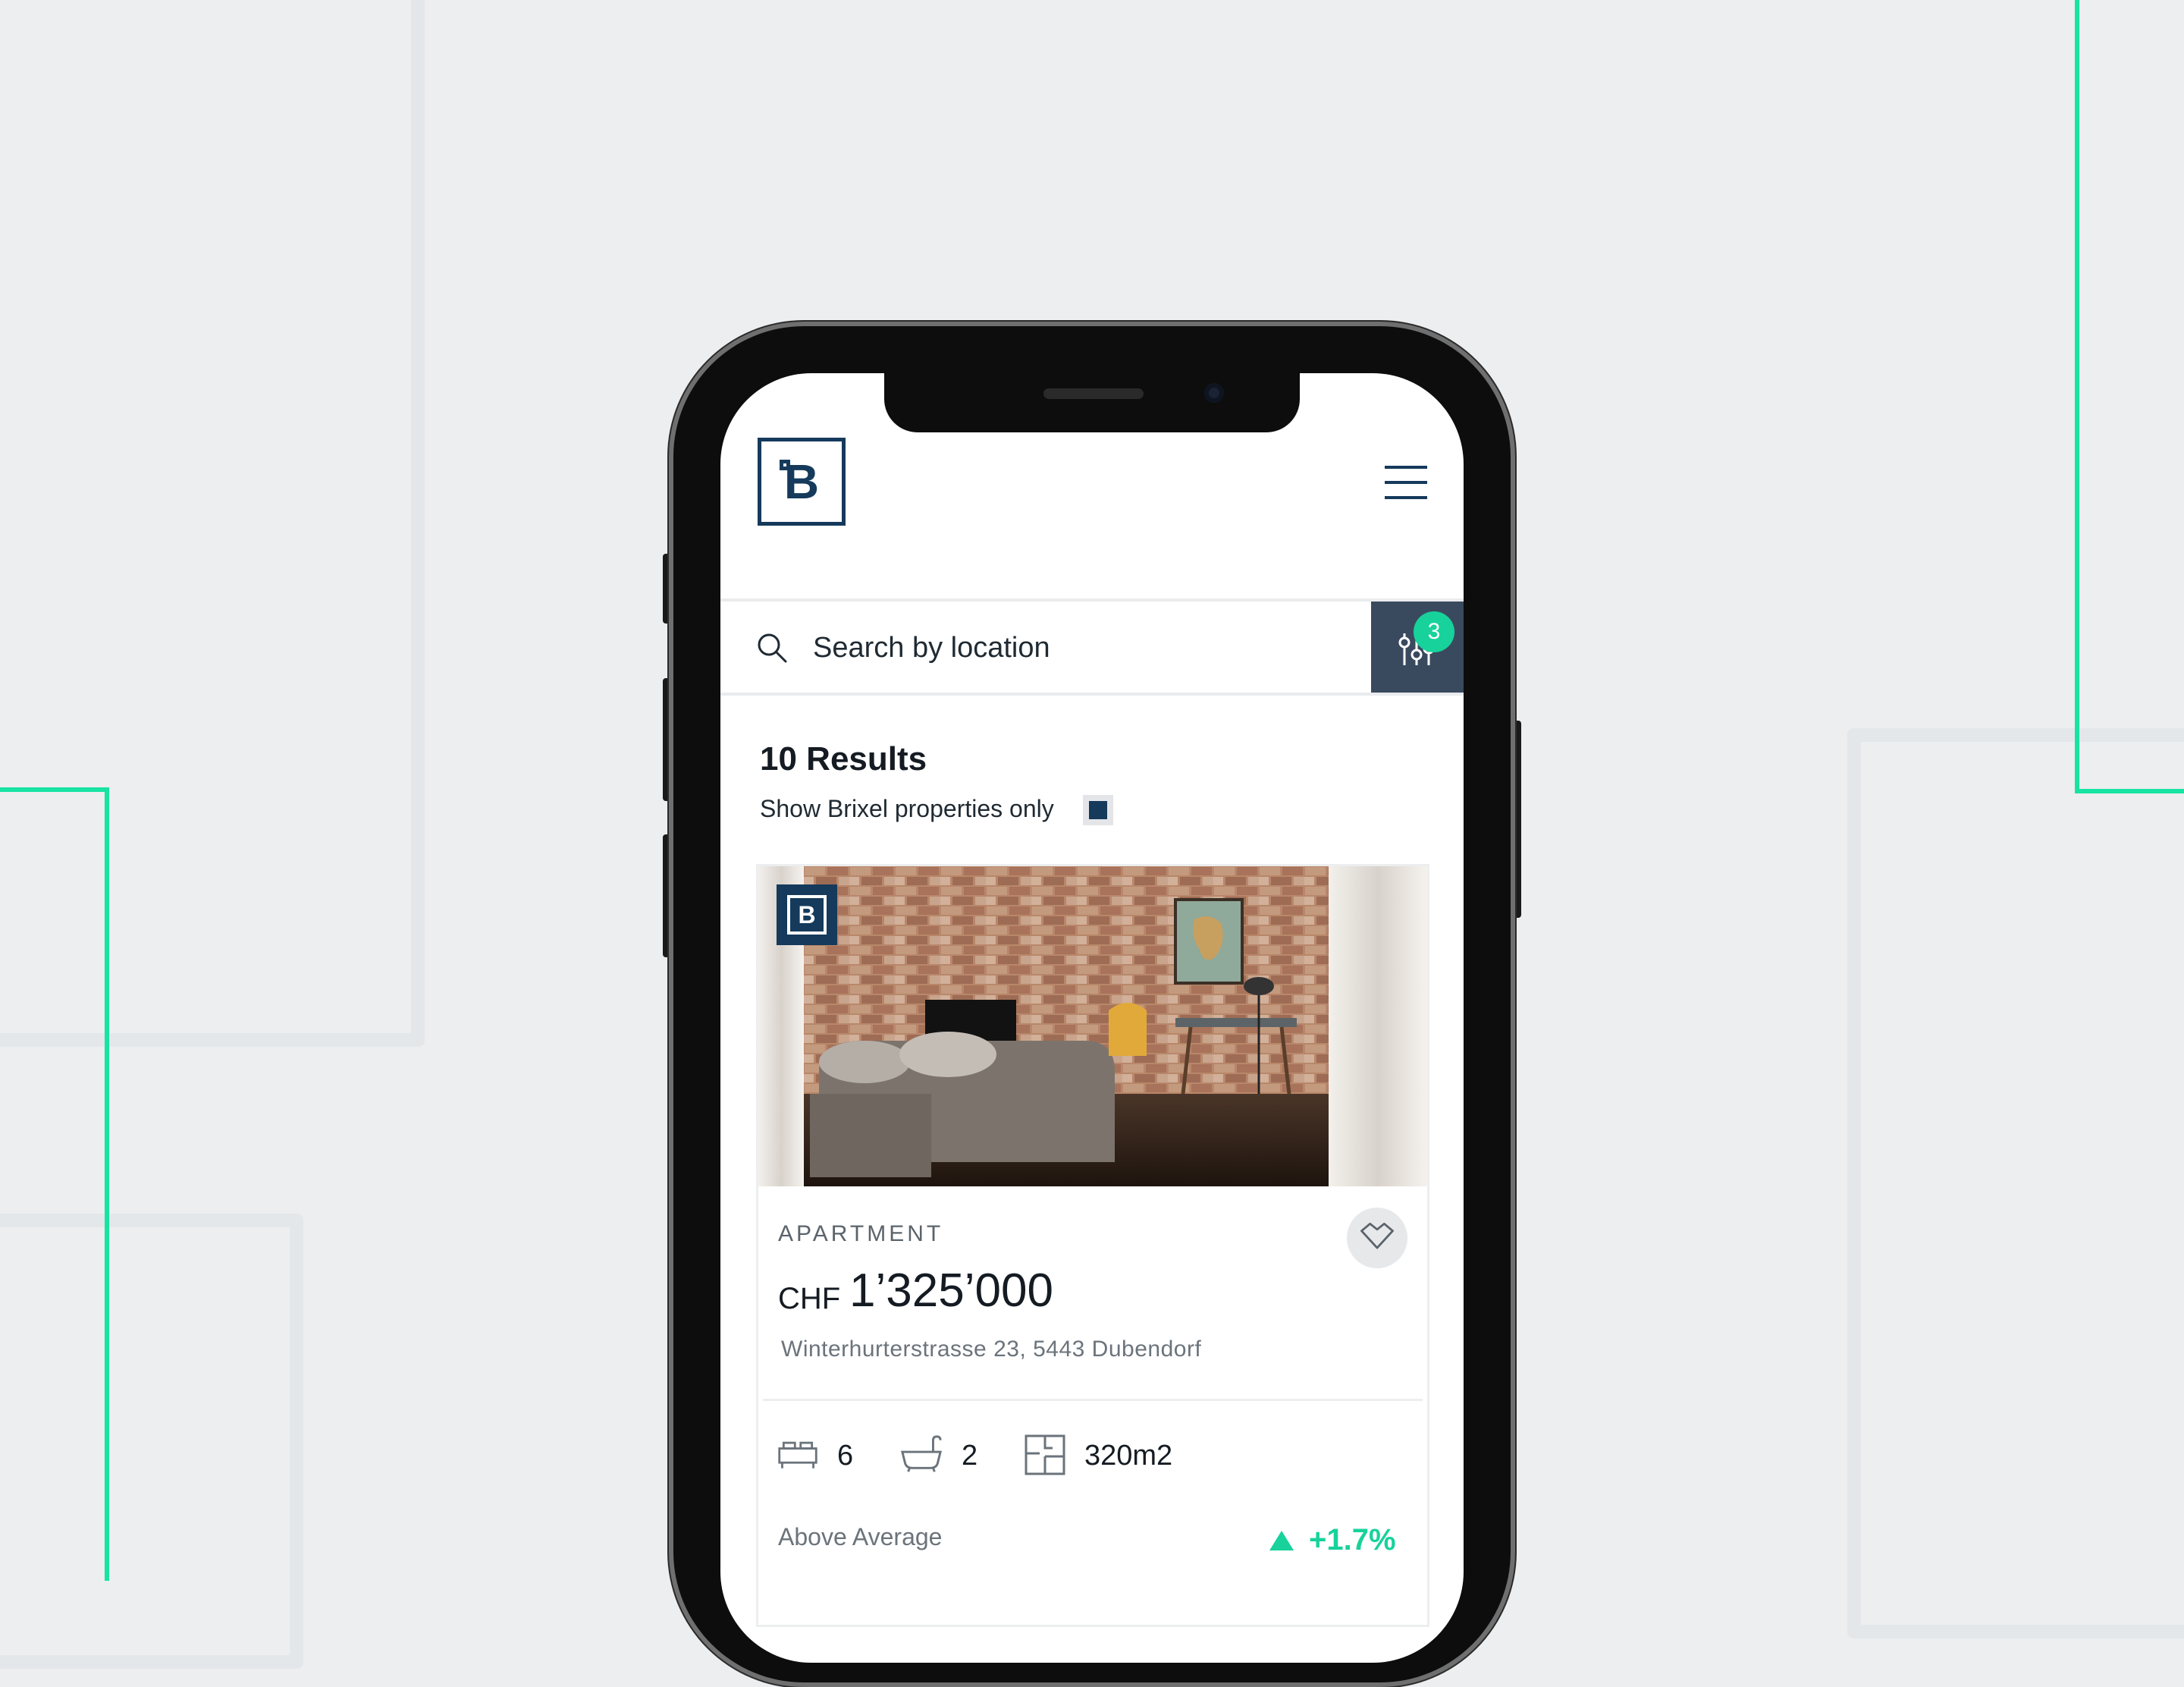  Describe the element at coordinates (1434, 631) in the screenshot. I see `filter-count-badge: 3` at that location.